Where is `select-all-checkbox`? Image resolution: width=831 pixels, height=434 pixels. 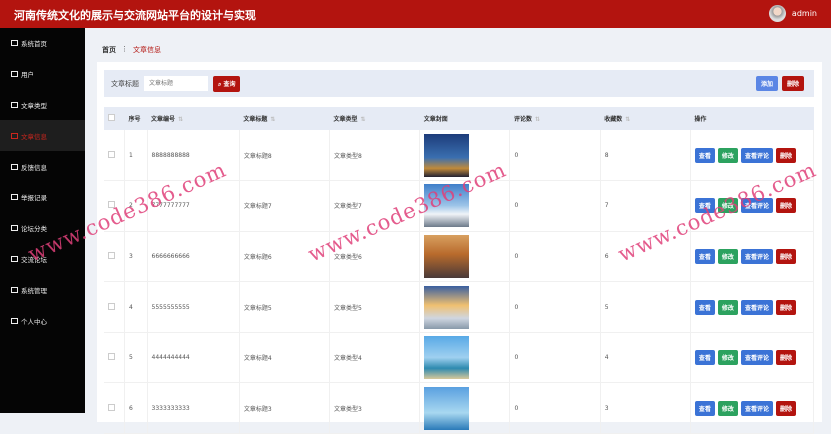
select-all-checkbox is located at coordinates (114, 118).